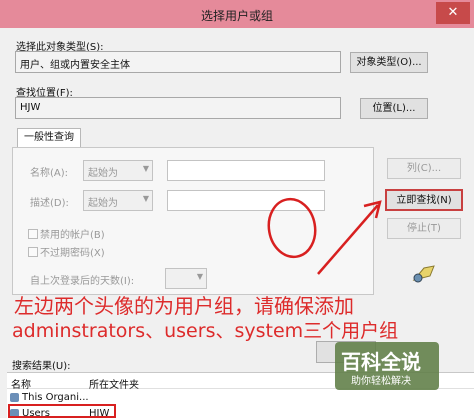 This screenshot has height=418, width=474. I want to click on watermark-logo: 百科全说 助你轻松解决, so click(387, 366).